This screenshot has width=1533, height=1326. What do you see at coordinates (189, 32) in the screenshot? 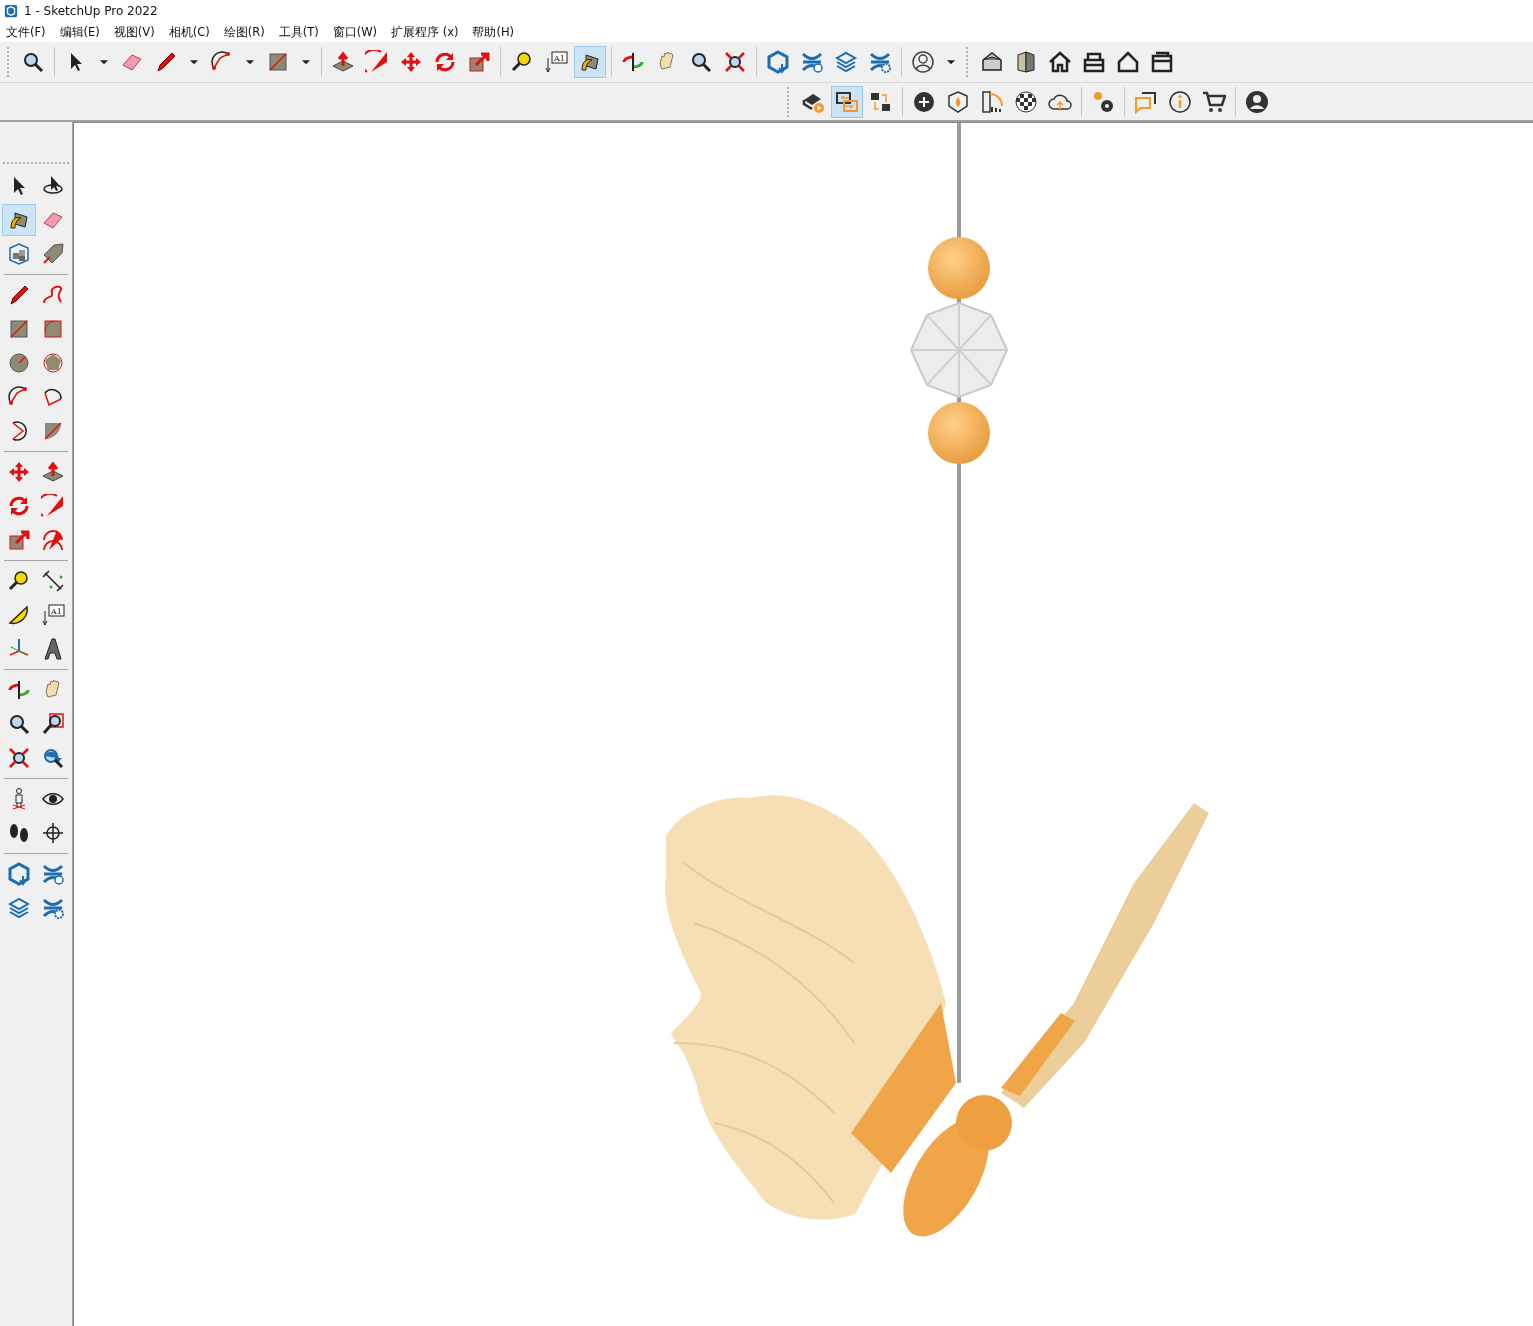
I see `menu-item: 相机(C)` at bounding box center [189, 32].